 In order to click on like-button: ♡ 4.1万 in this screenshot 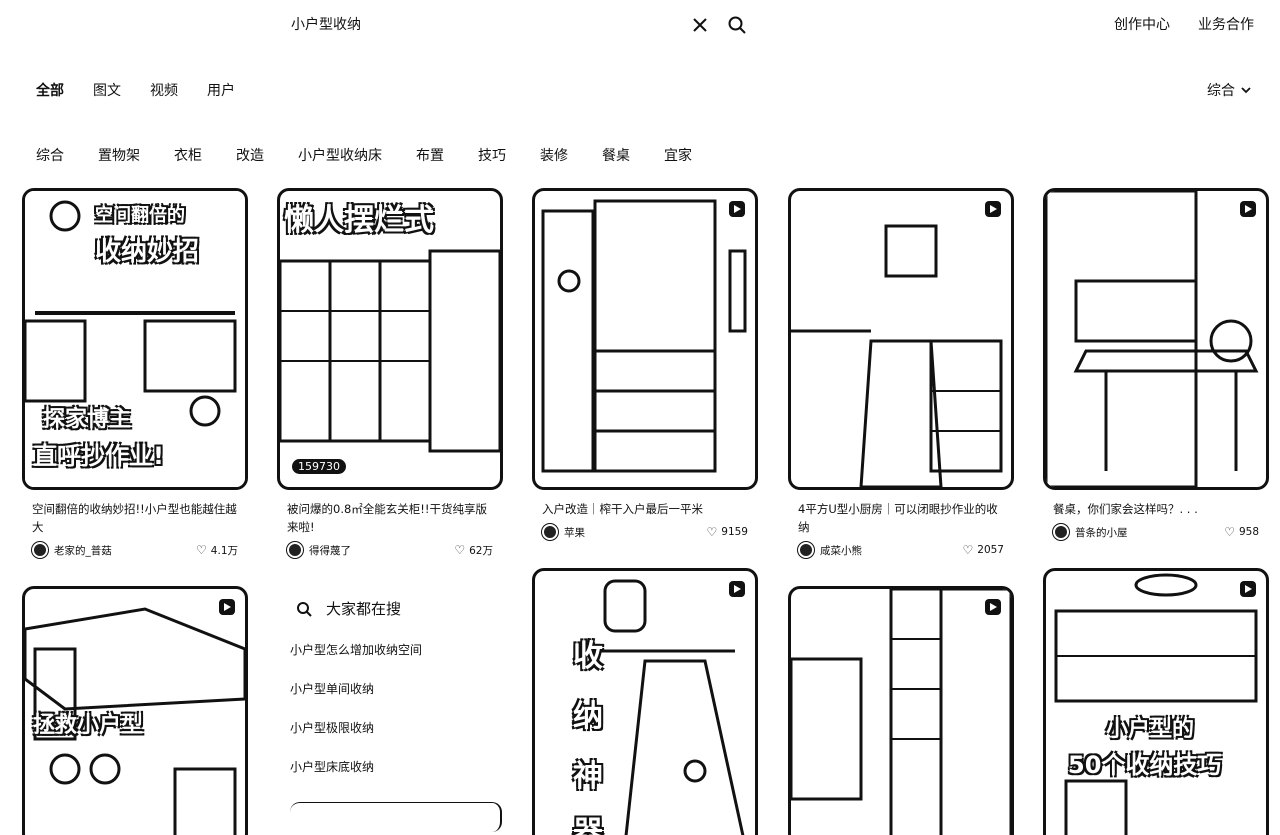, I will do `click(217, 550)`.